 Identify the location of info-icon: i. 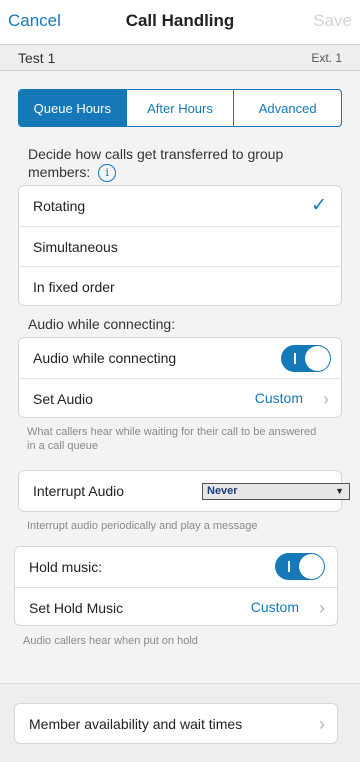
(107, 173).